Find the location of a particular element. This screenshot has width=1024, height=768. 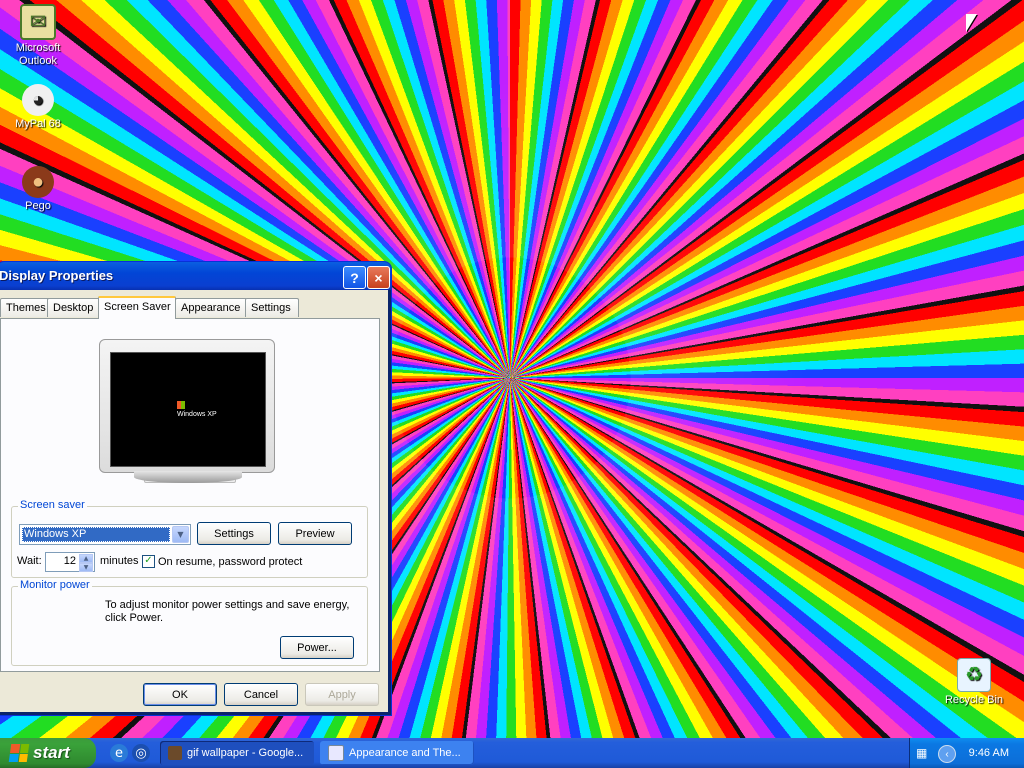

preview-logo-text: Windows XP is located at coordinates (197, 414).